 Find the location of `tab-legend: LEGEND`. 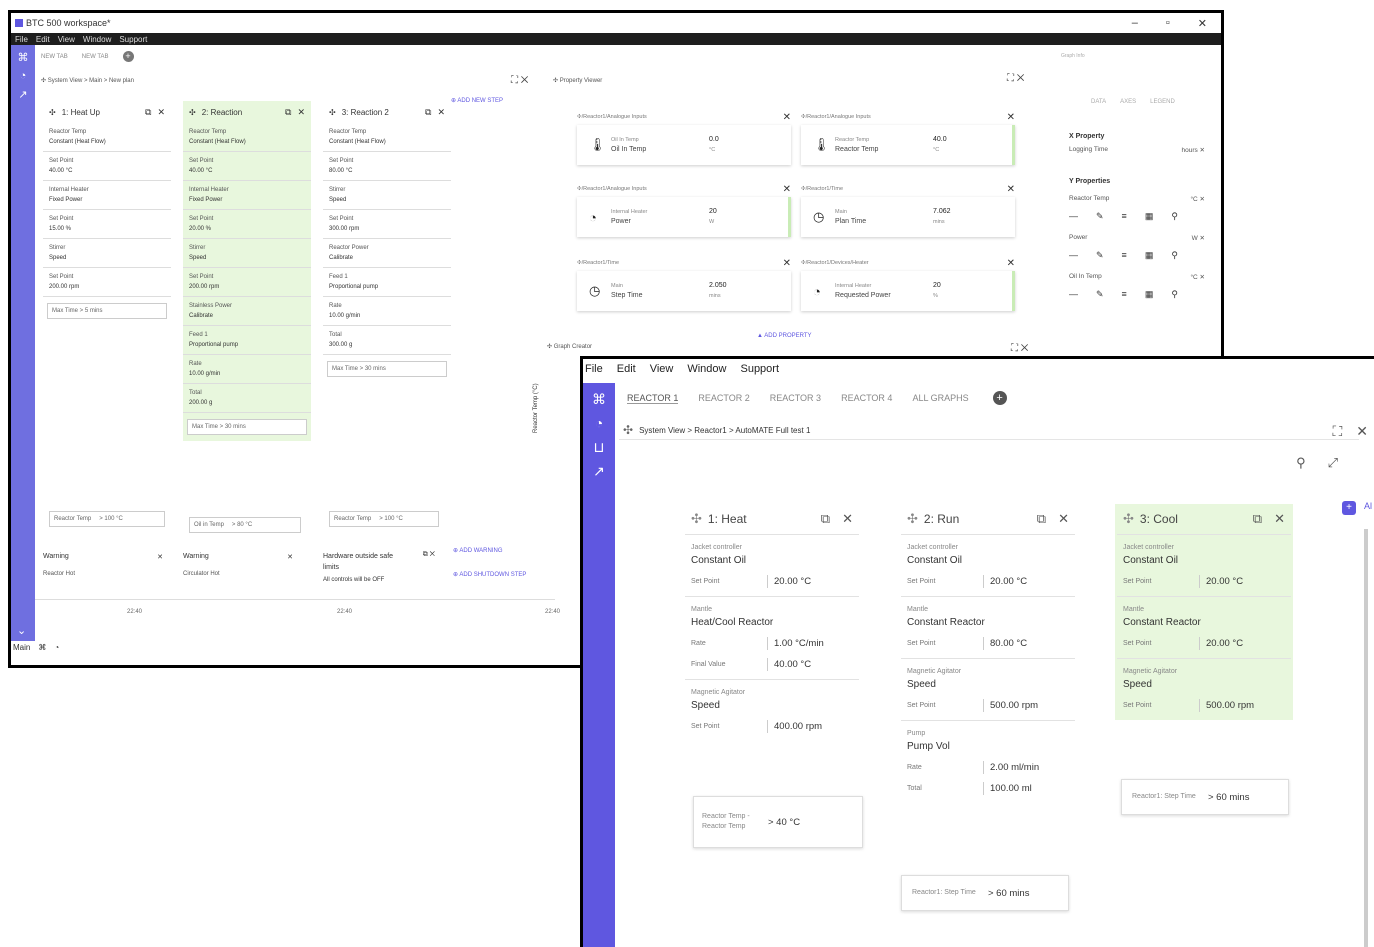

tab-legend: LEGEND is located at coordinates (1162, 102).